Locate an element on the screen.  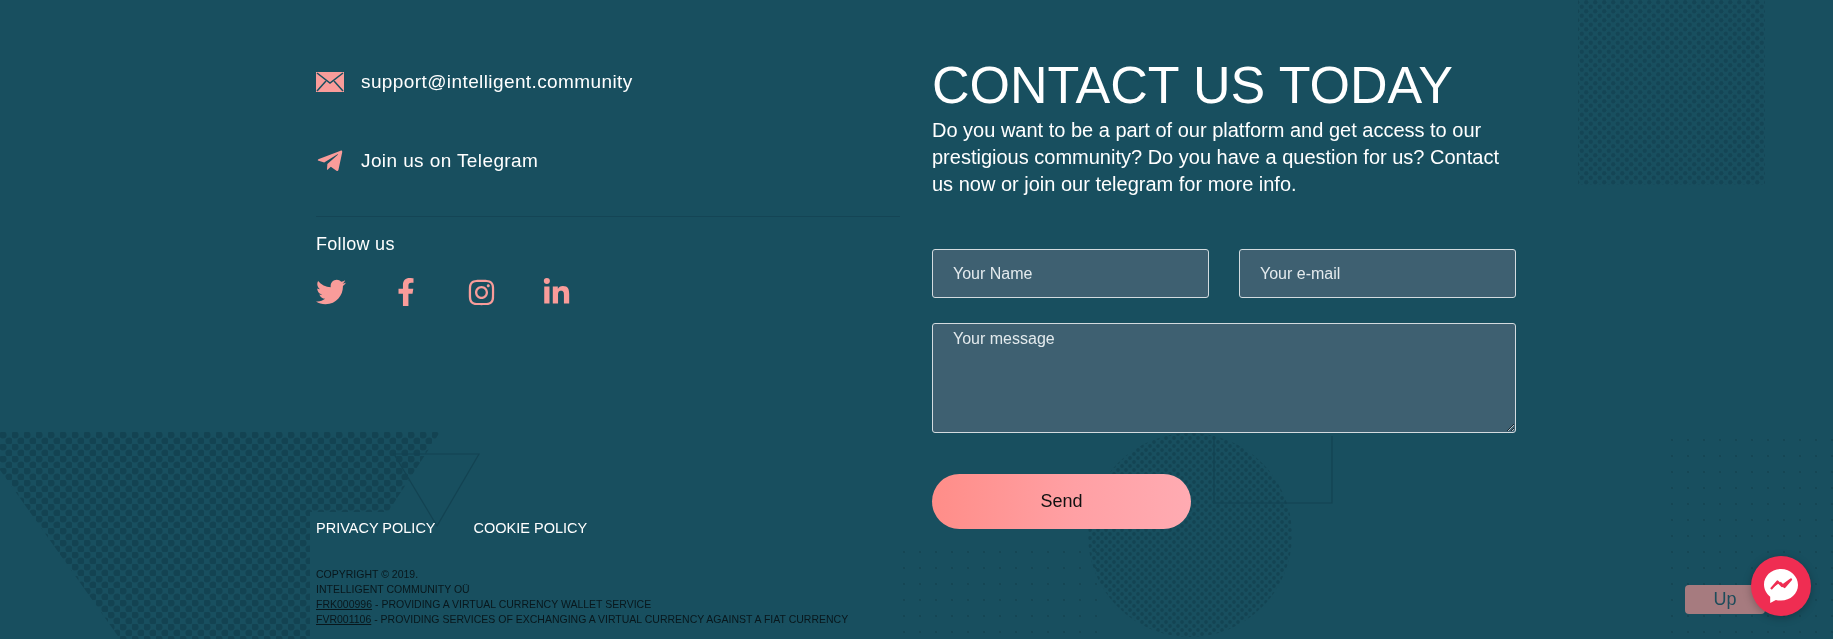
send-button: Send is located at coordinates (1061, 501).